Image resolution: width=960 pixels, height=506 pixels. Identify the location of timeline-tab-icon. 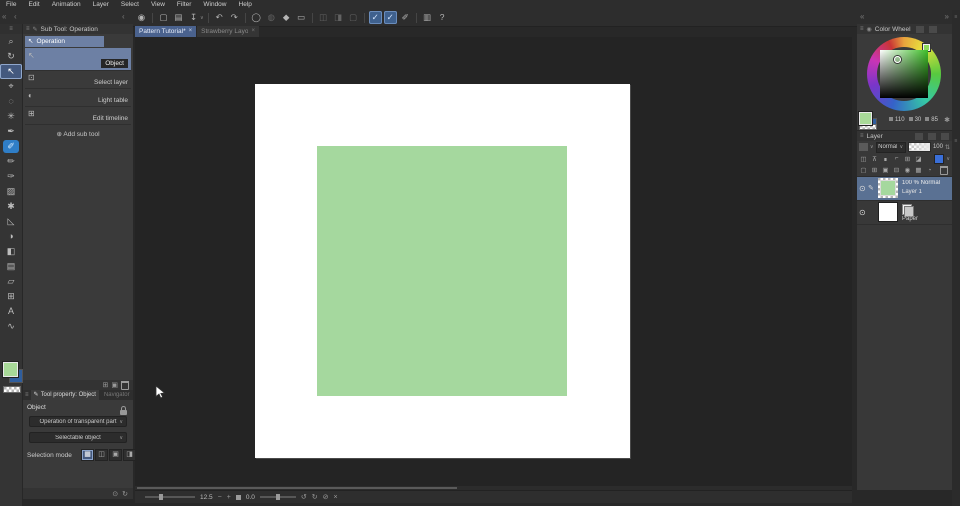
(945, 136).